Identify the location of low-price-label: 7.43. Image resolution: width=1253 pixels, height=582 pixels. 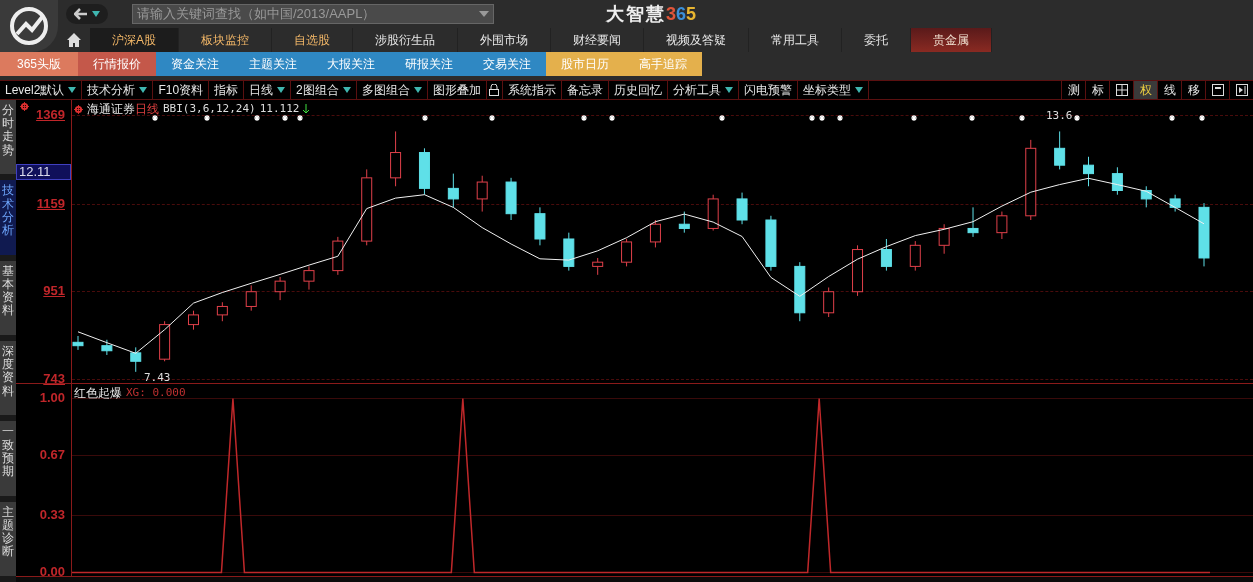
(157, 377).